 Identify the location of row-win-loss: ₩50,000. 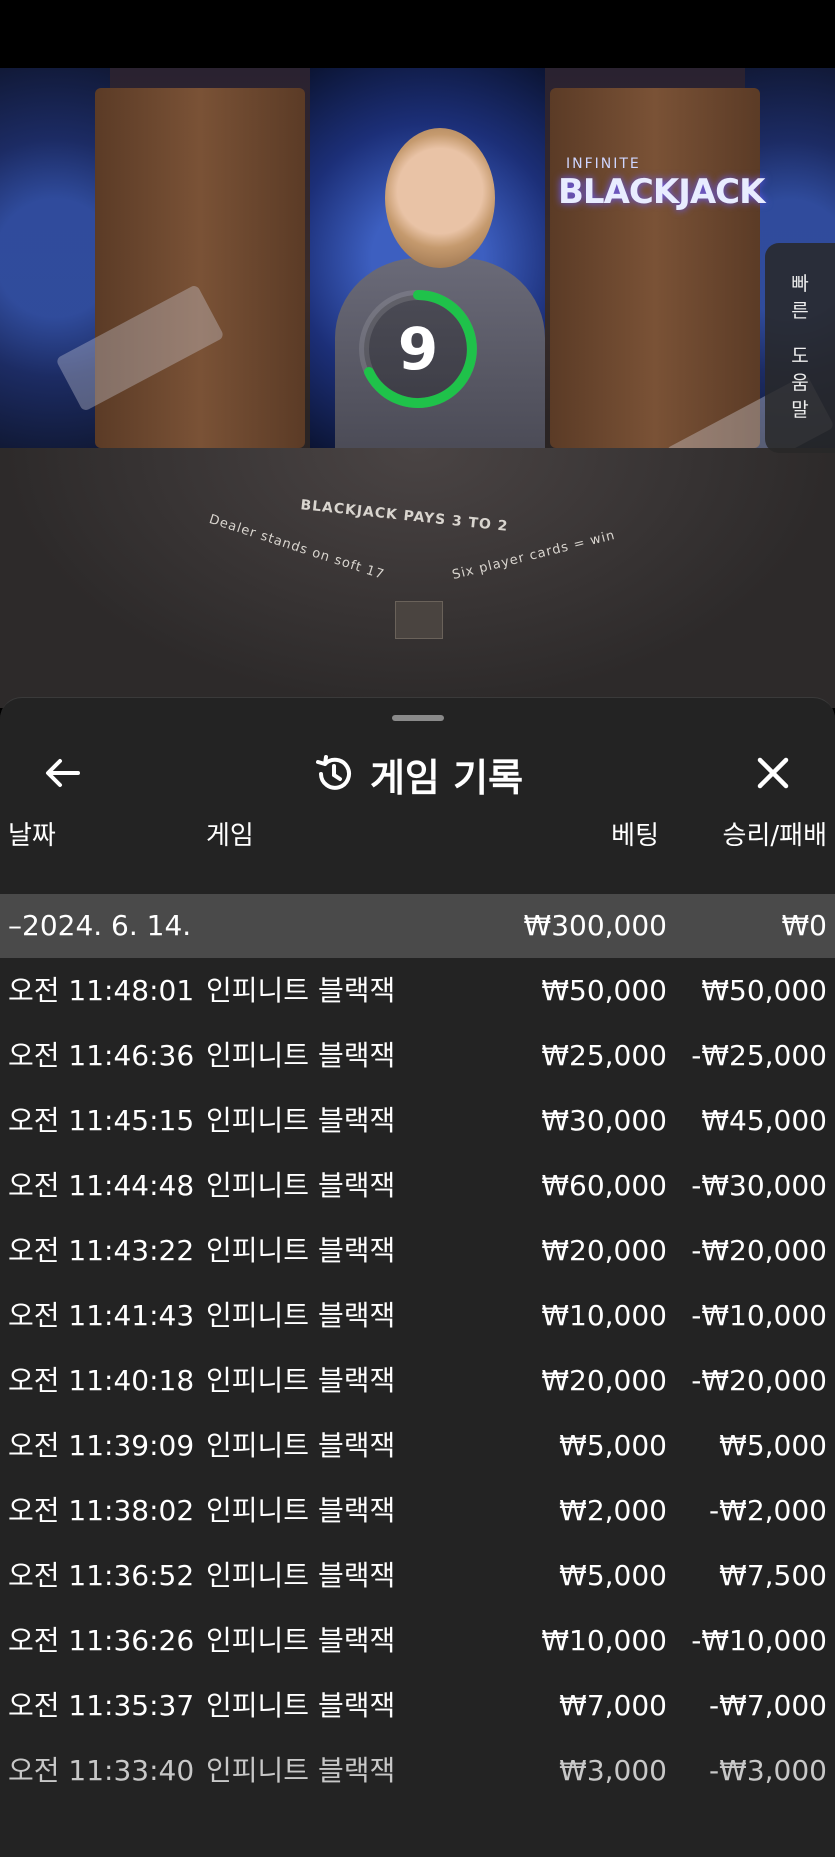
(764, 990).